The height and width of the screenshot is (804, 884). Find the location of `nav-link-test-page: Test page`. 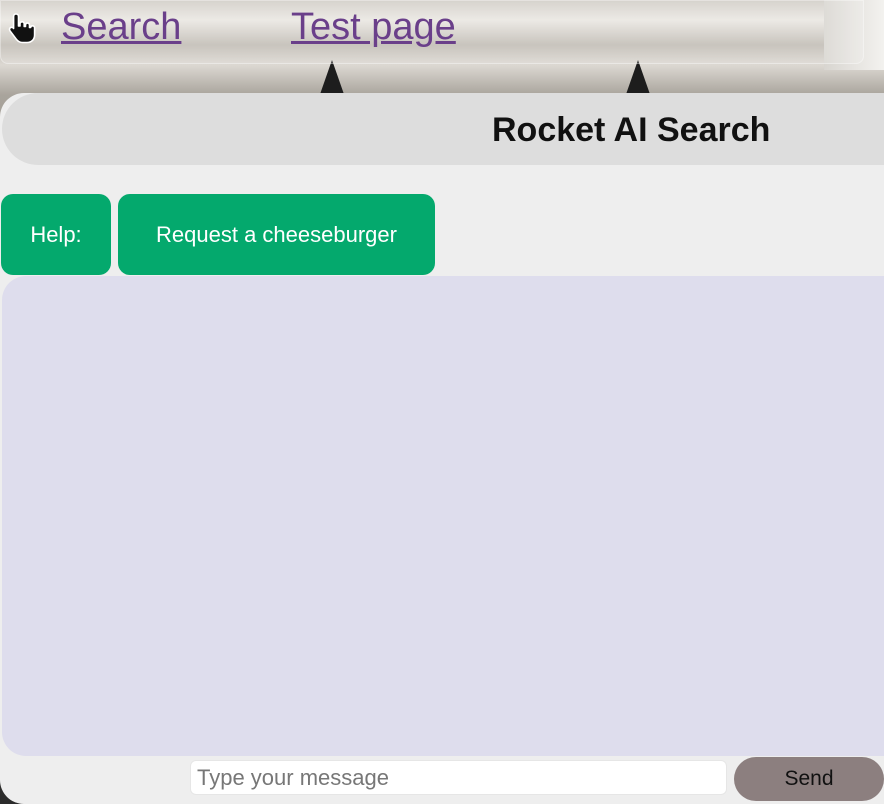

nav-link-test-page: Test page is located at coordinates (373, 27).